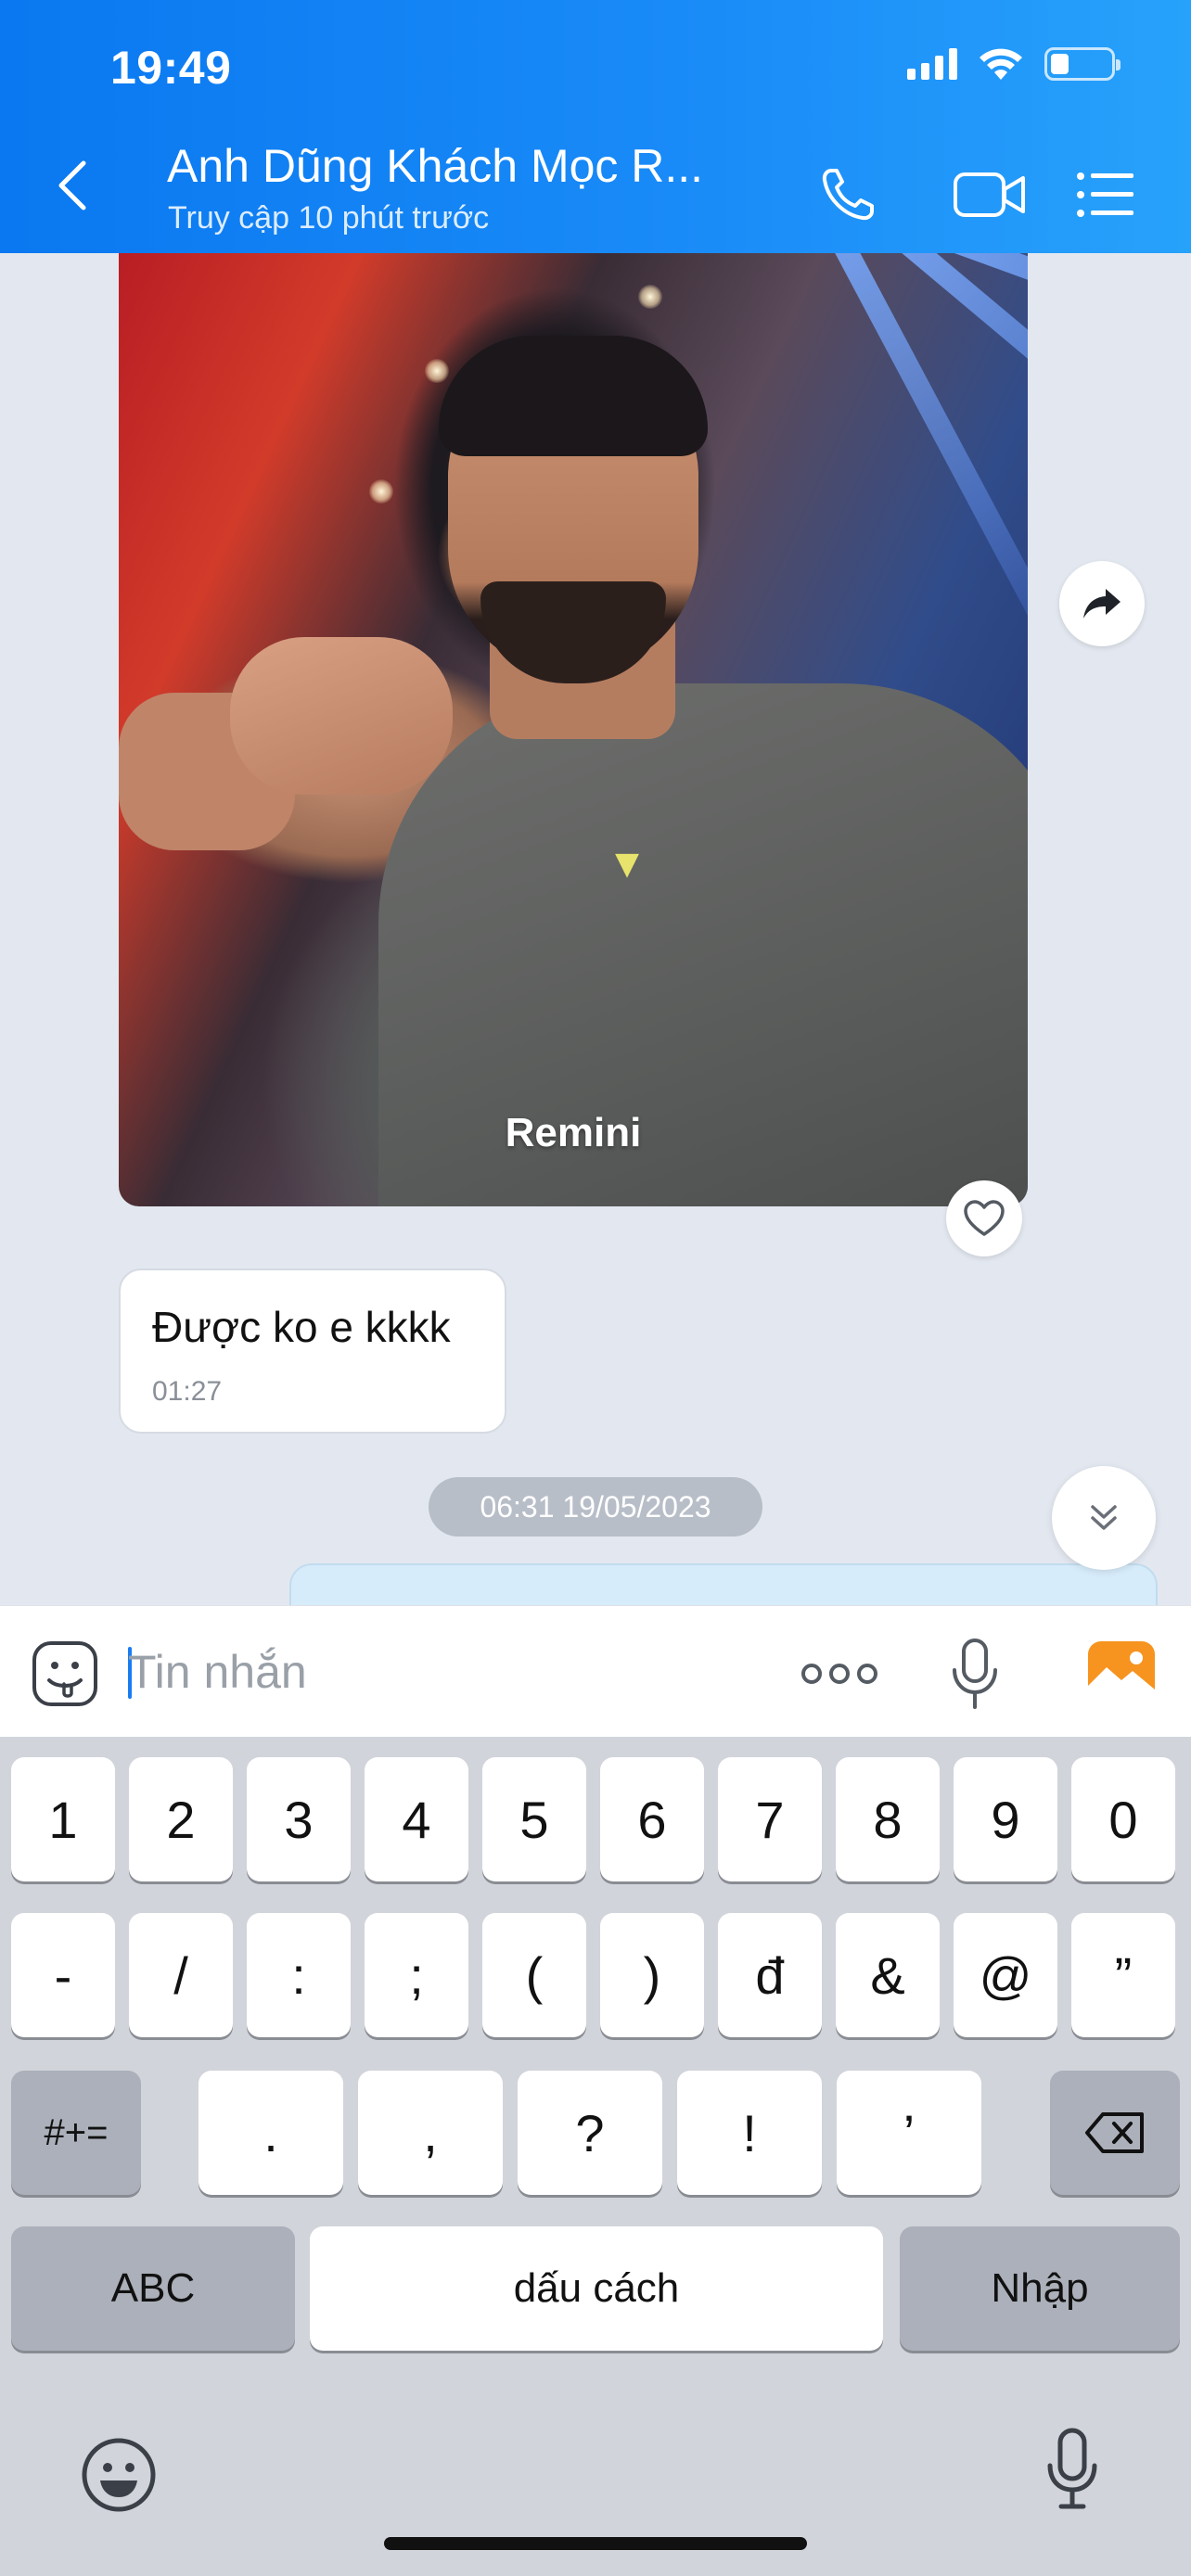  I want to click on last-seen-status: Truy cập 10 phút trước, so click(329, 218).